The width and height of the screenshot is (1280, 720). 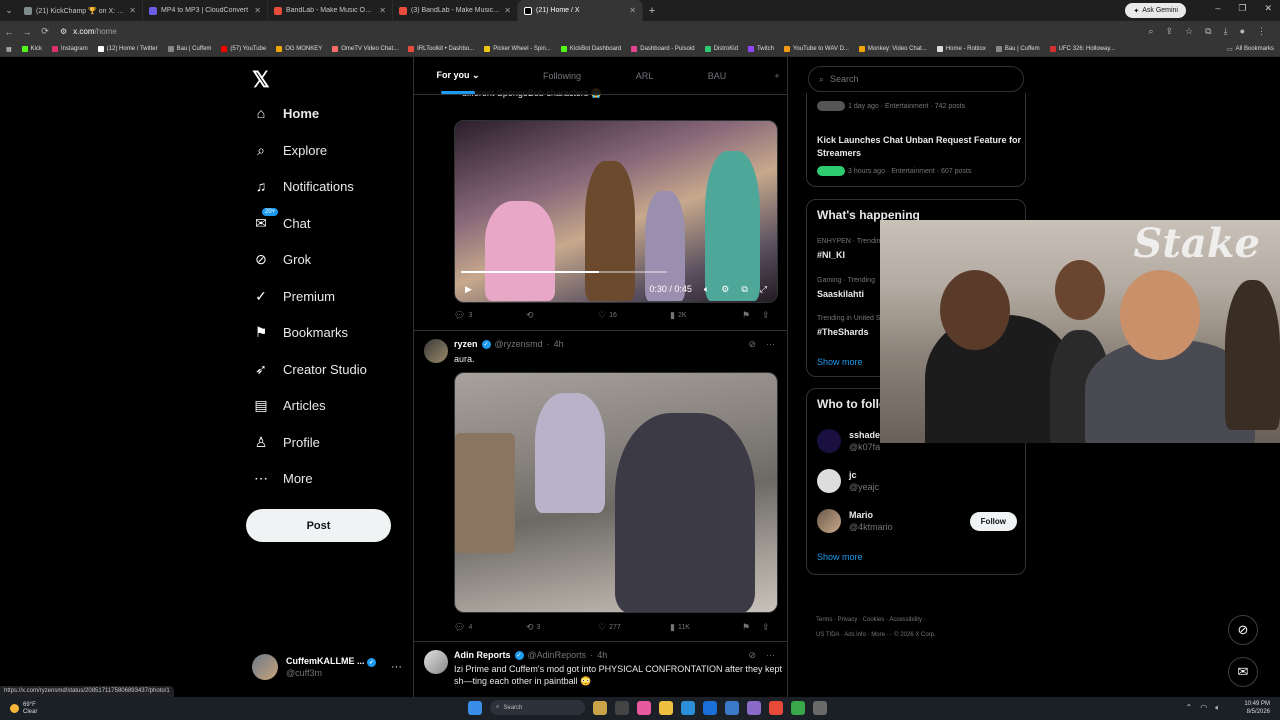 What do you see at coordinates (1217, 8) in the screenshot?
I see `minimize-icon: –` at bounding box center [1217, 8].